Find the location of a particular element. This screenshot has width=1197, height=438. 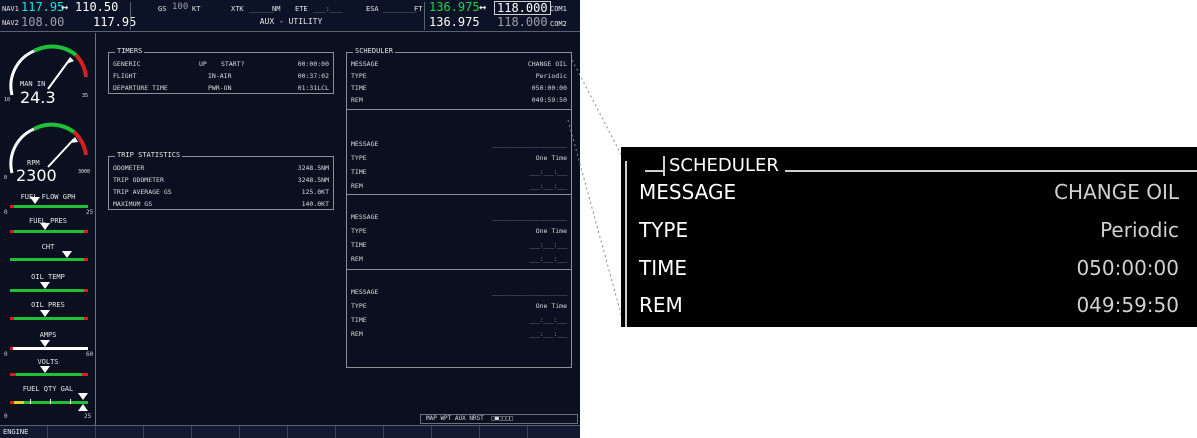

inset-field-value: CHANGE OIL is located at coordinates (1116, 192).